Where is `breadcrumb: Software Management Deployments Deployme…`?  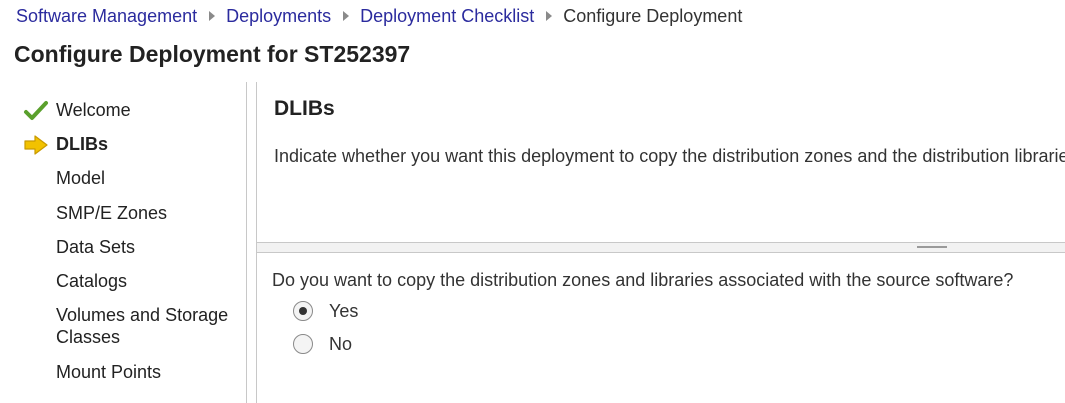 breadcrumb: Software Management Deployments Deployme… is located at coordinates (379, 16).